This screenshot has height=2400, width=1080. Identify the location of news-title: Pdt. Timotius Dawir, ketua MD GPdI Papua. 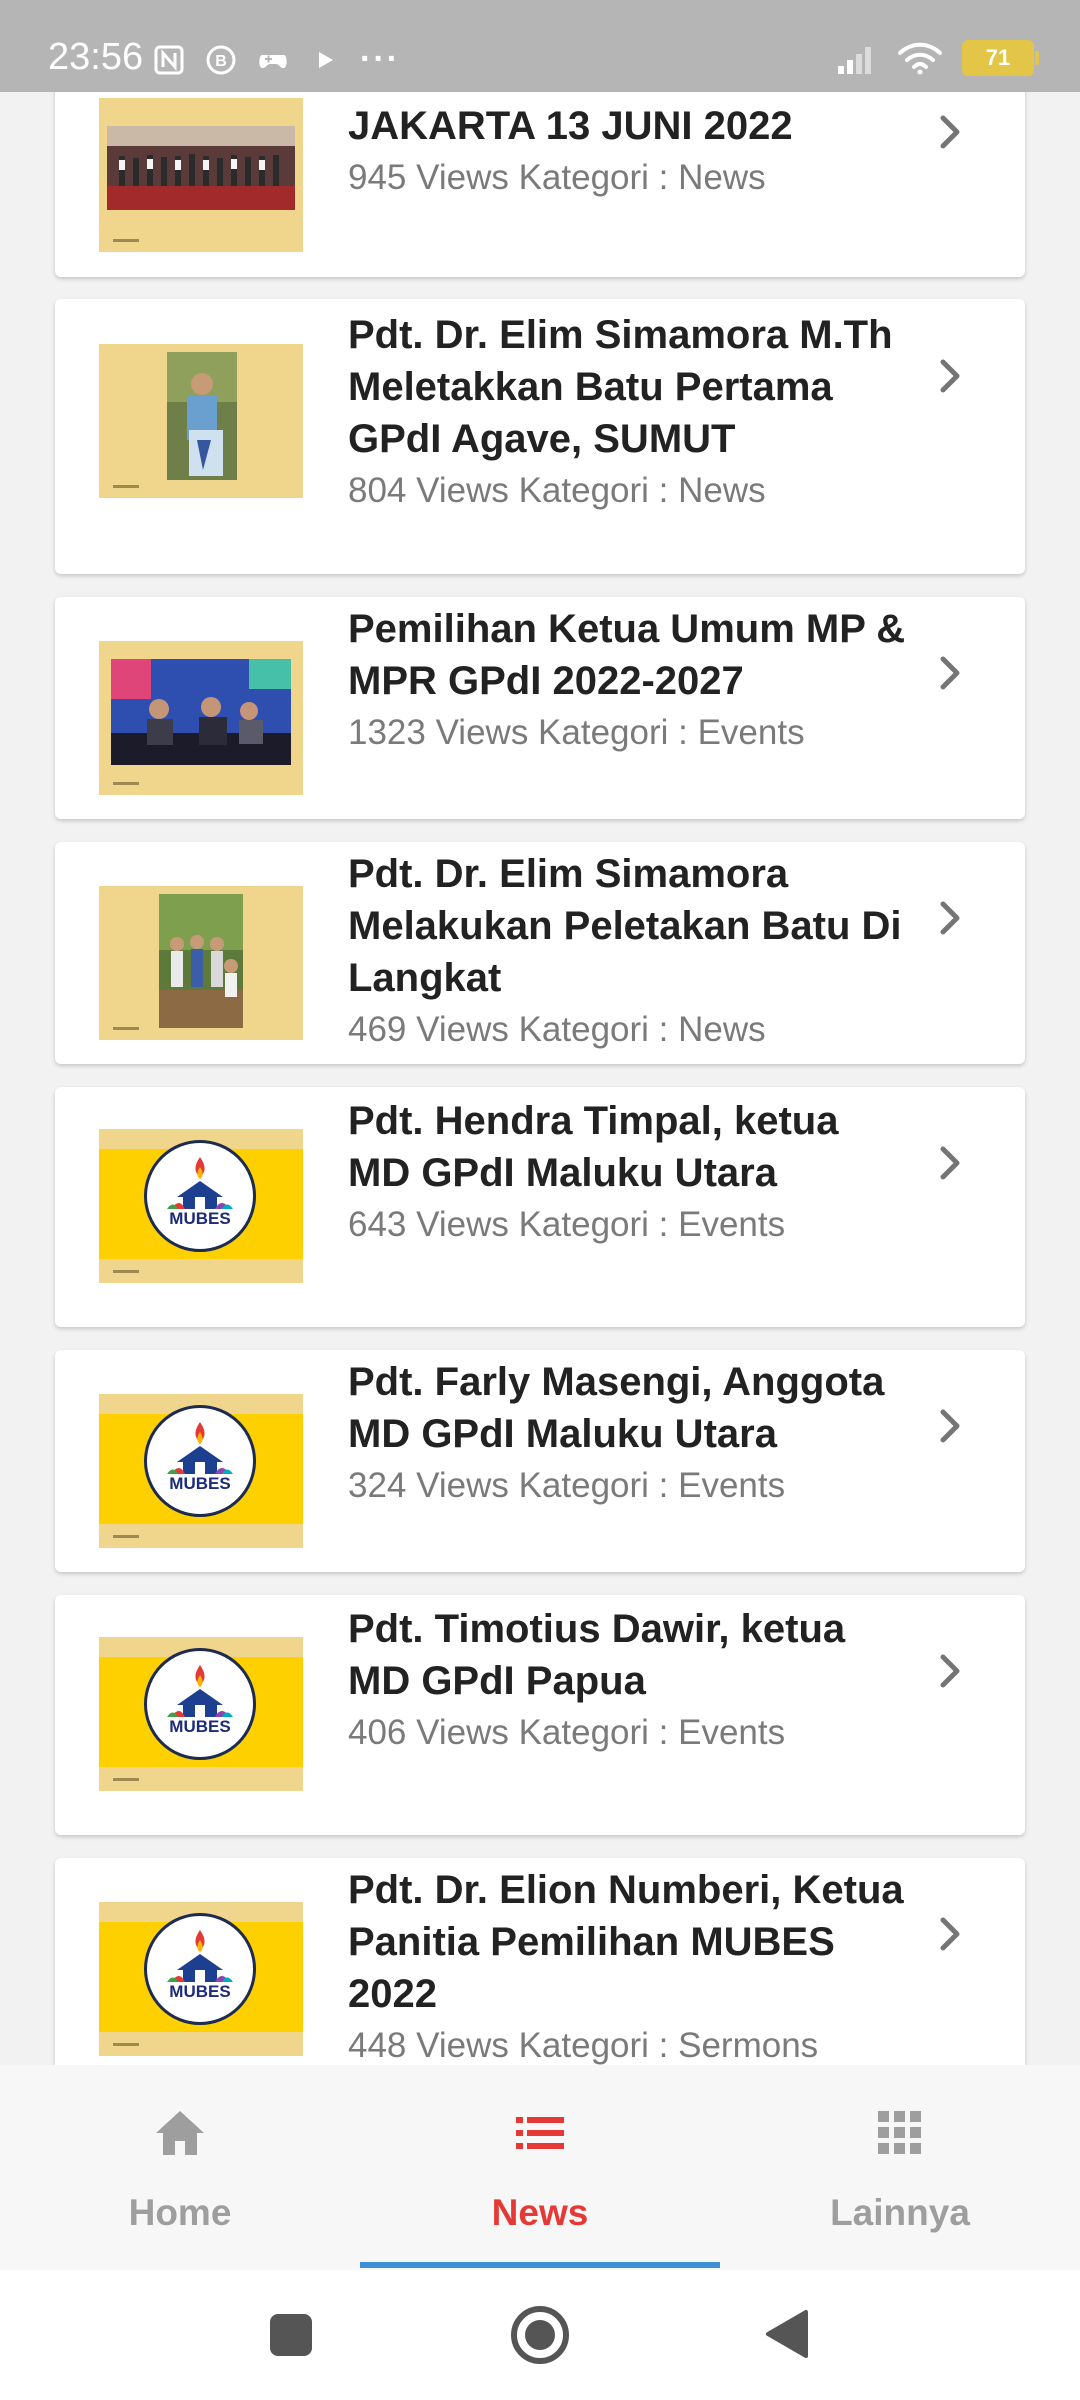
(597, 1655).